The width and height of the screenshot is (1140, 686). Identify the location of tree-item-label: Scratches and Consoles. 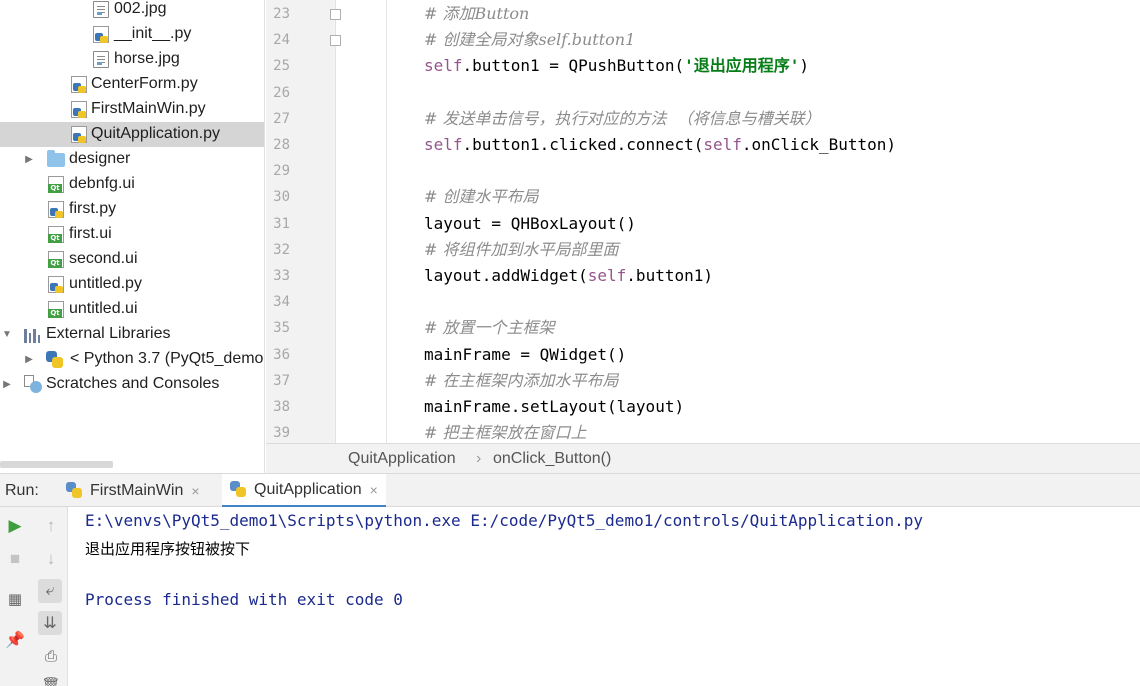
(133, 383).